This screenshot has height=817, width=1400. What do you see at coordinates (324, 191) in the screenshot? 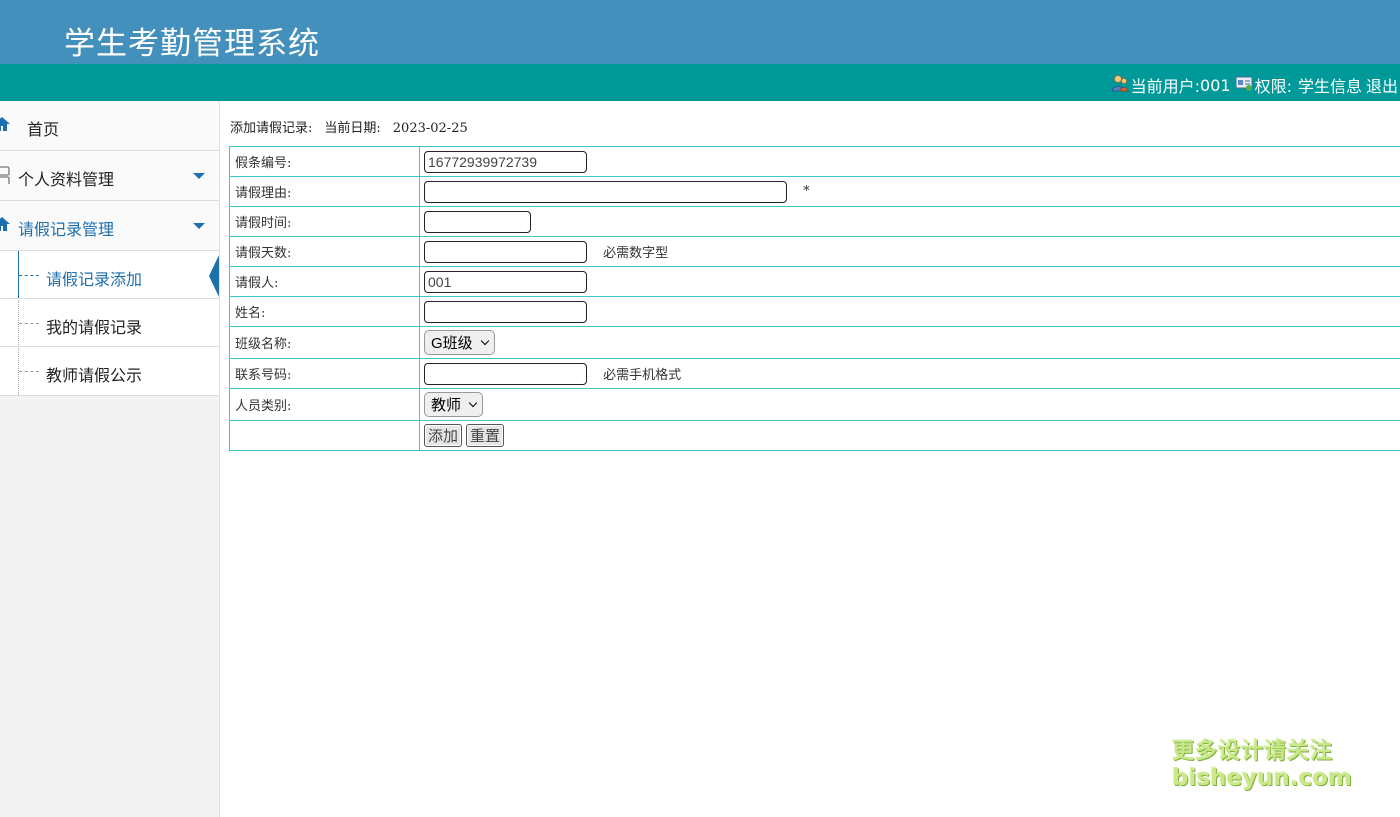
I see `reason-label: 请假理由:` at bounding box center [324, 191].